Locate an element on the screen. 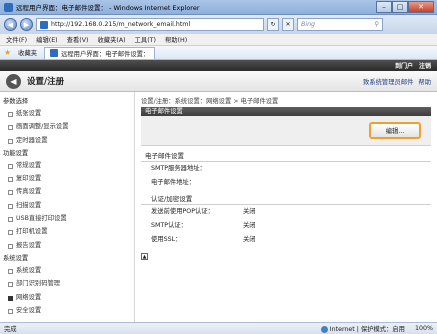 Image resolution: width=437 pixels, height=334 pixels. ssl-label: 使用SSL： is located at coordinates (166, 239).